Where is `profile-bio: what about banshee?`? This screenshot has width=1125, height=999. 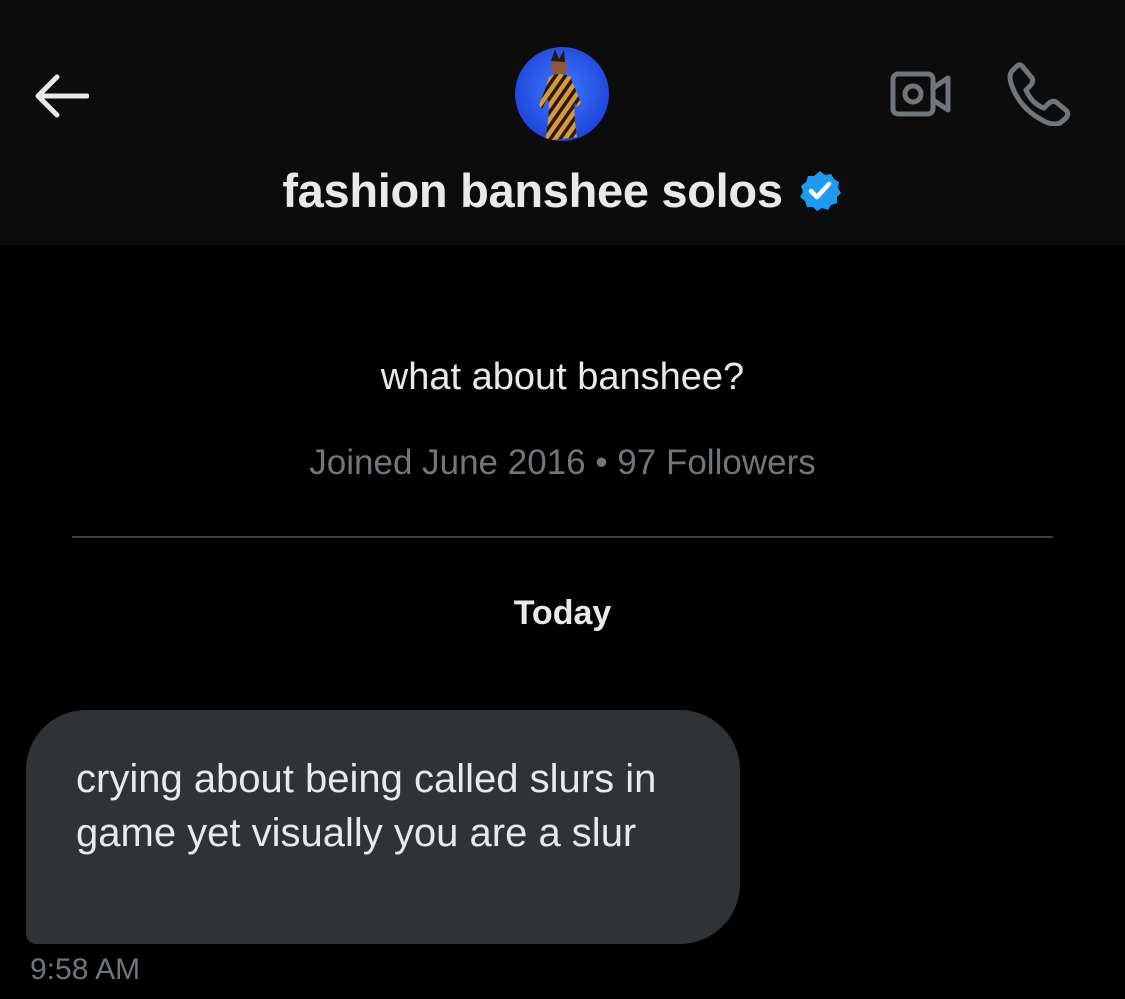 profile-bio: what about banshee? is located at coordinates (562, 377).